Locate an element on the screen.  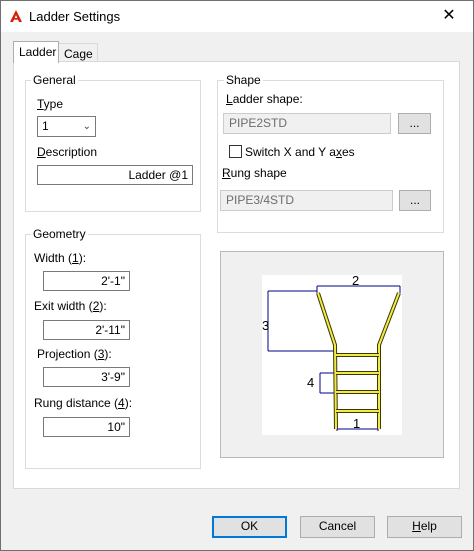
ladder-shape-field: PIPE2STD is located at coordinates (307, 123).